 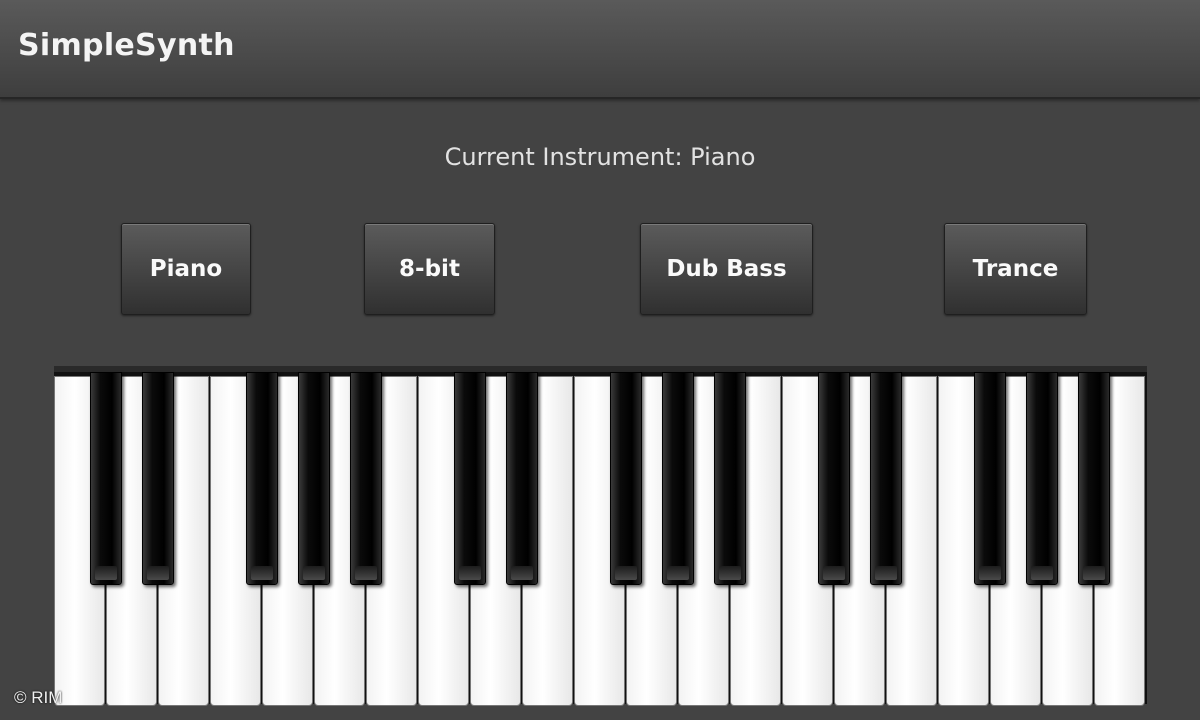 What do you see at coordinates (262, 478) in the screenshot?
I see `black-key-f-sharp1` at bounding box center [262, 478].